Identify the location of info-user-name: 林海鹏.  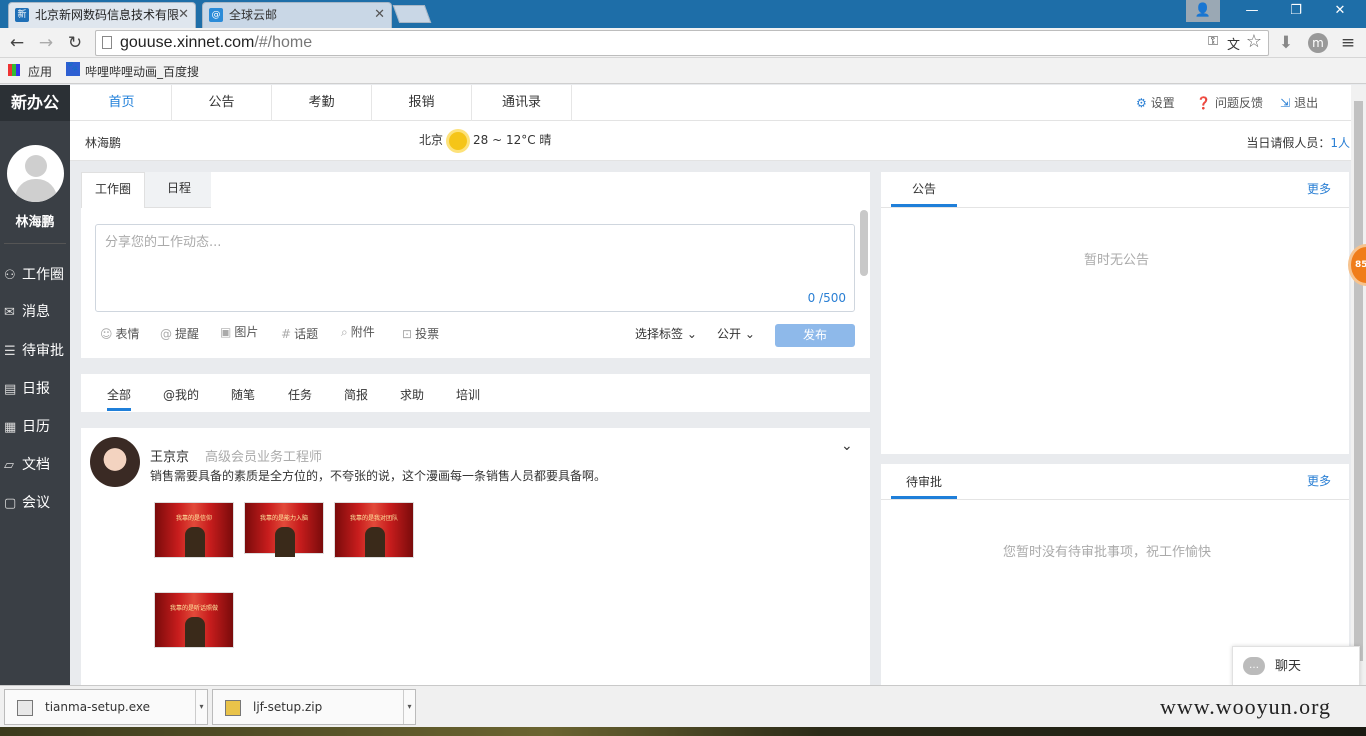
(103, 143).